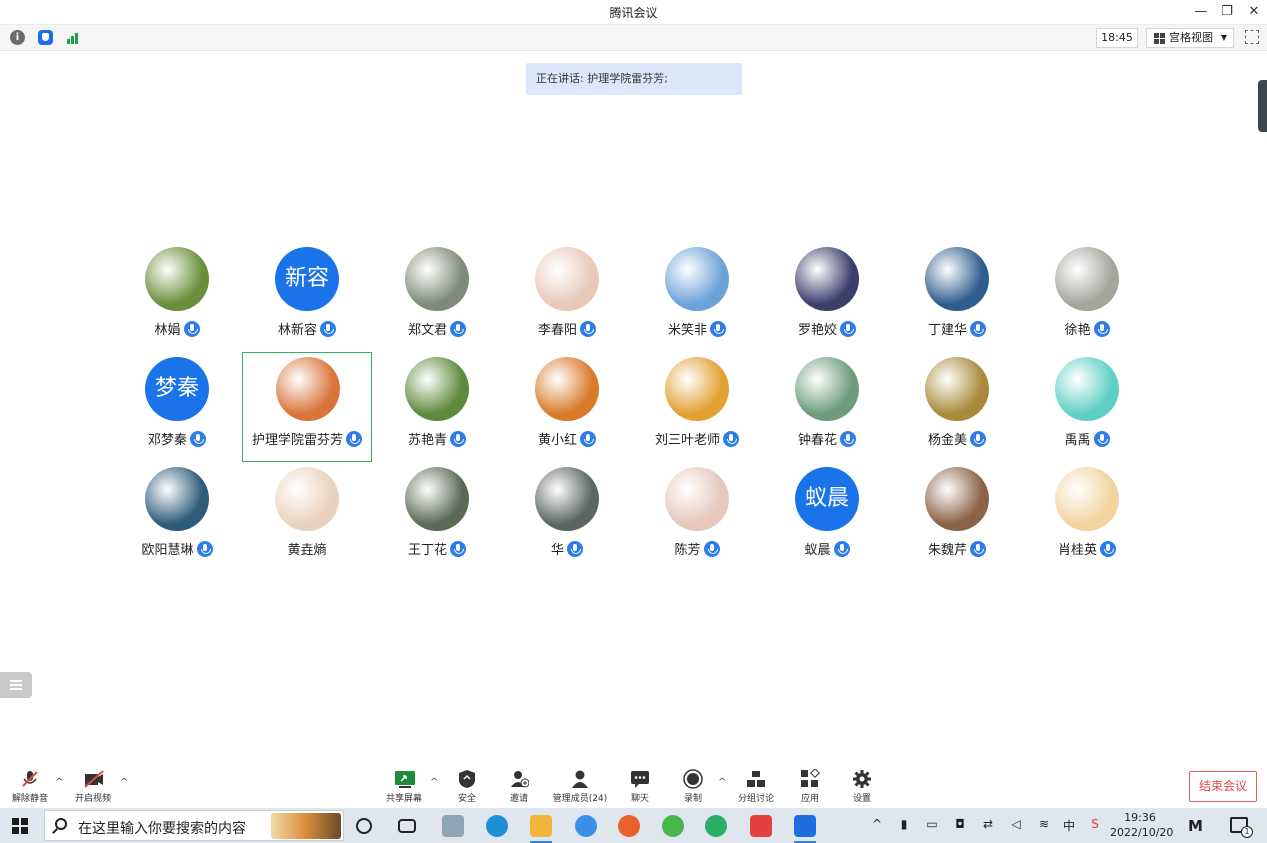  Describe the element at coordinates (93, 779) in the screenshot. I see `camera-off-icon` at that location.